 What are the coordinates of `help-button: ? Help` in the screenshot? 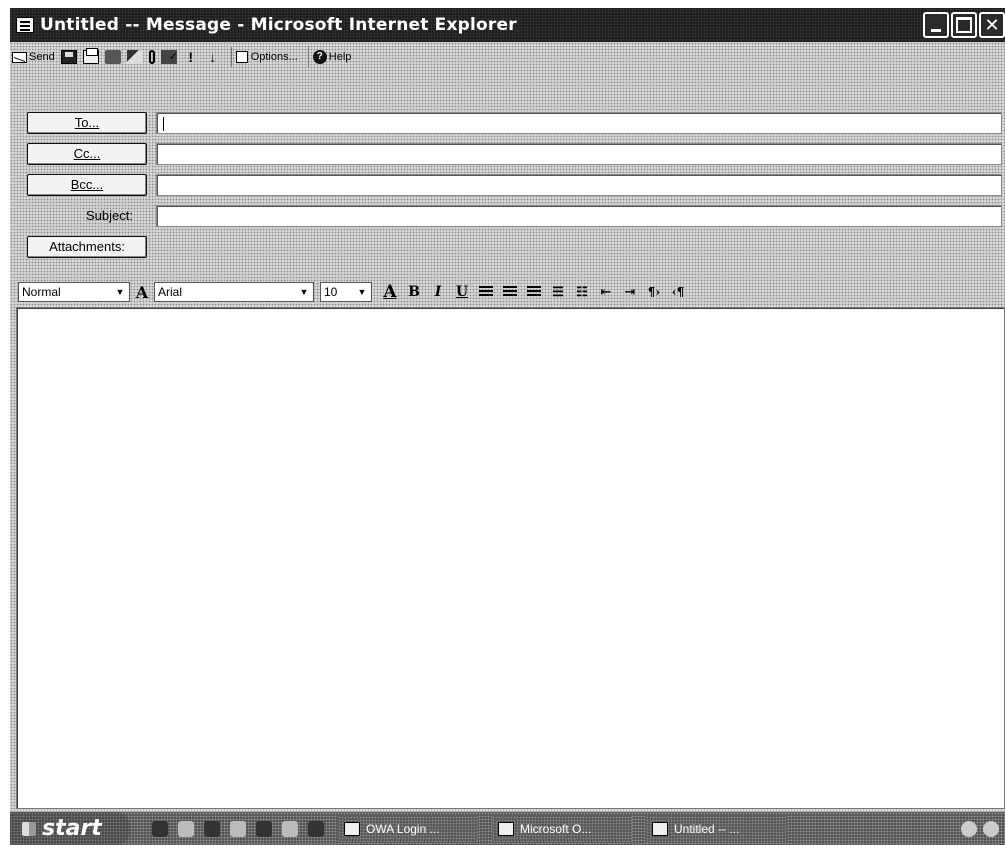 It's located at (332, 57).